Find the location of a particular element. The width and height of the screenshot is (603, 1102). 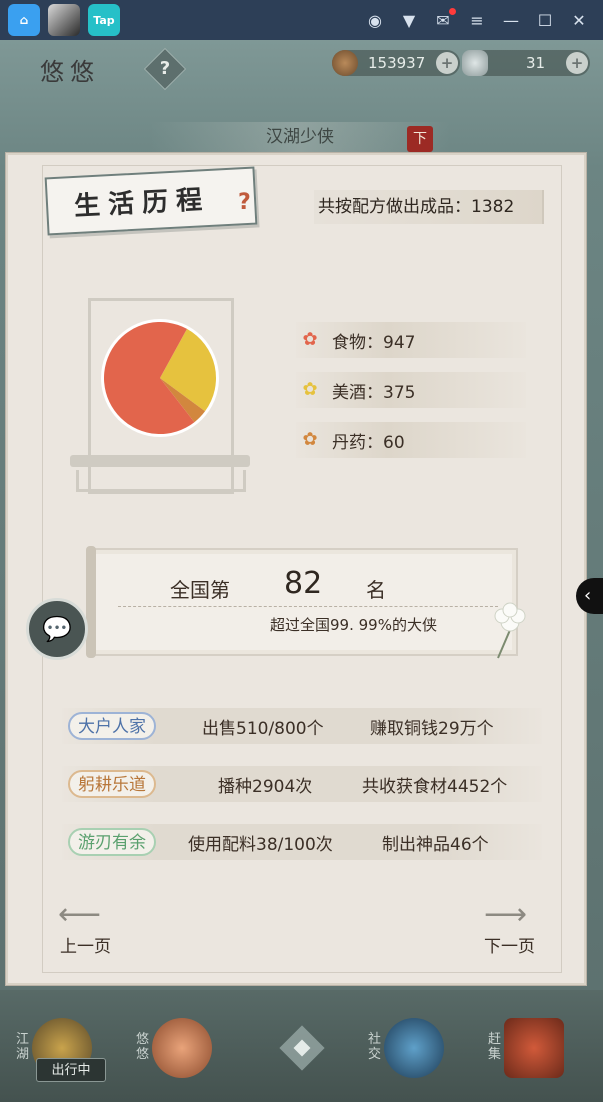

achievement-row-skill: 游刃有余 使用配料38/100次 制出神品46个 is located at coordinates (302, 842).